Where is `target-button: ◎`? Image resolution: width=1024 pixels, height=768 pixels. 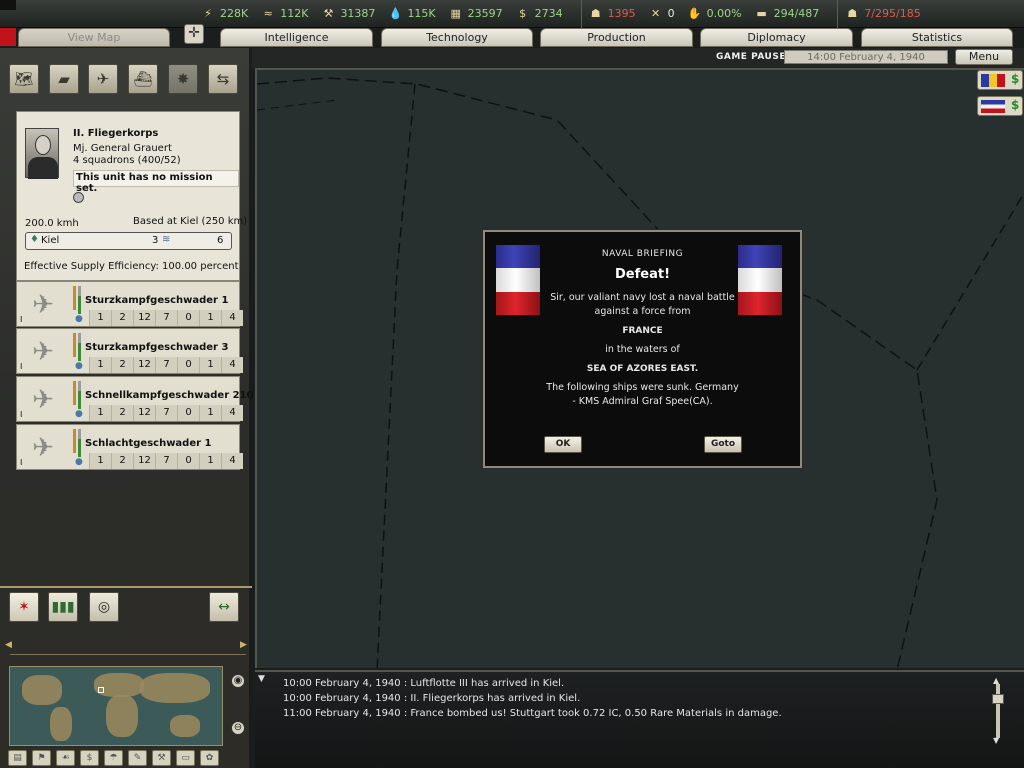
target-button: ◎ is located at coordinates (104, 607).